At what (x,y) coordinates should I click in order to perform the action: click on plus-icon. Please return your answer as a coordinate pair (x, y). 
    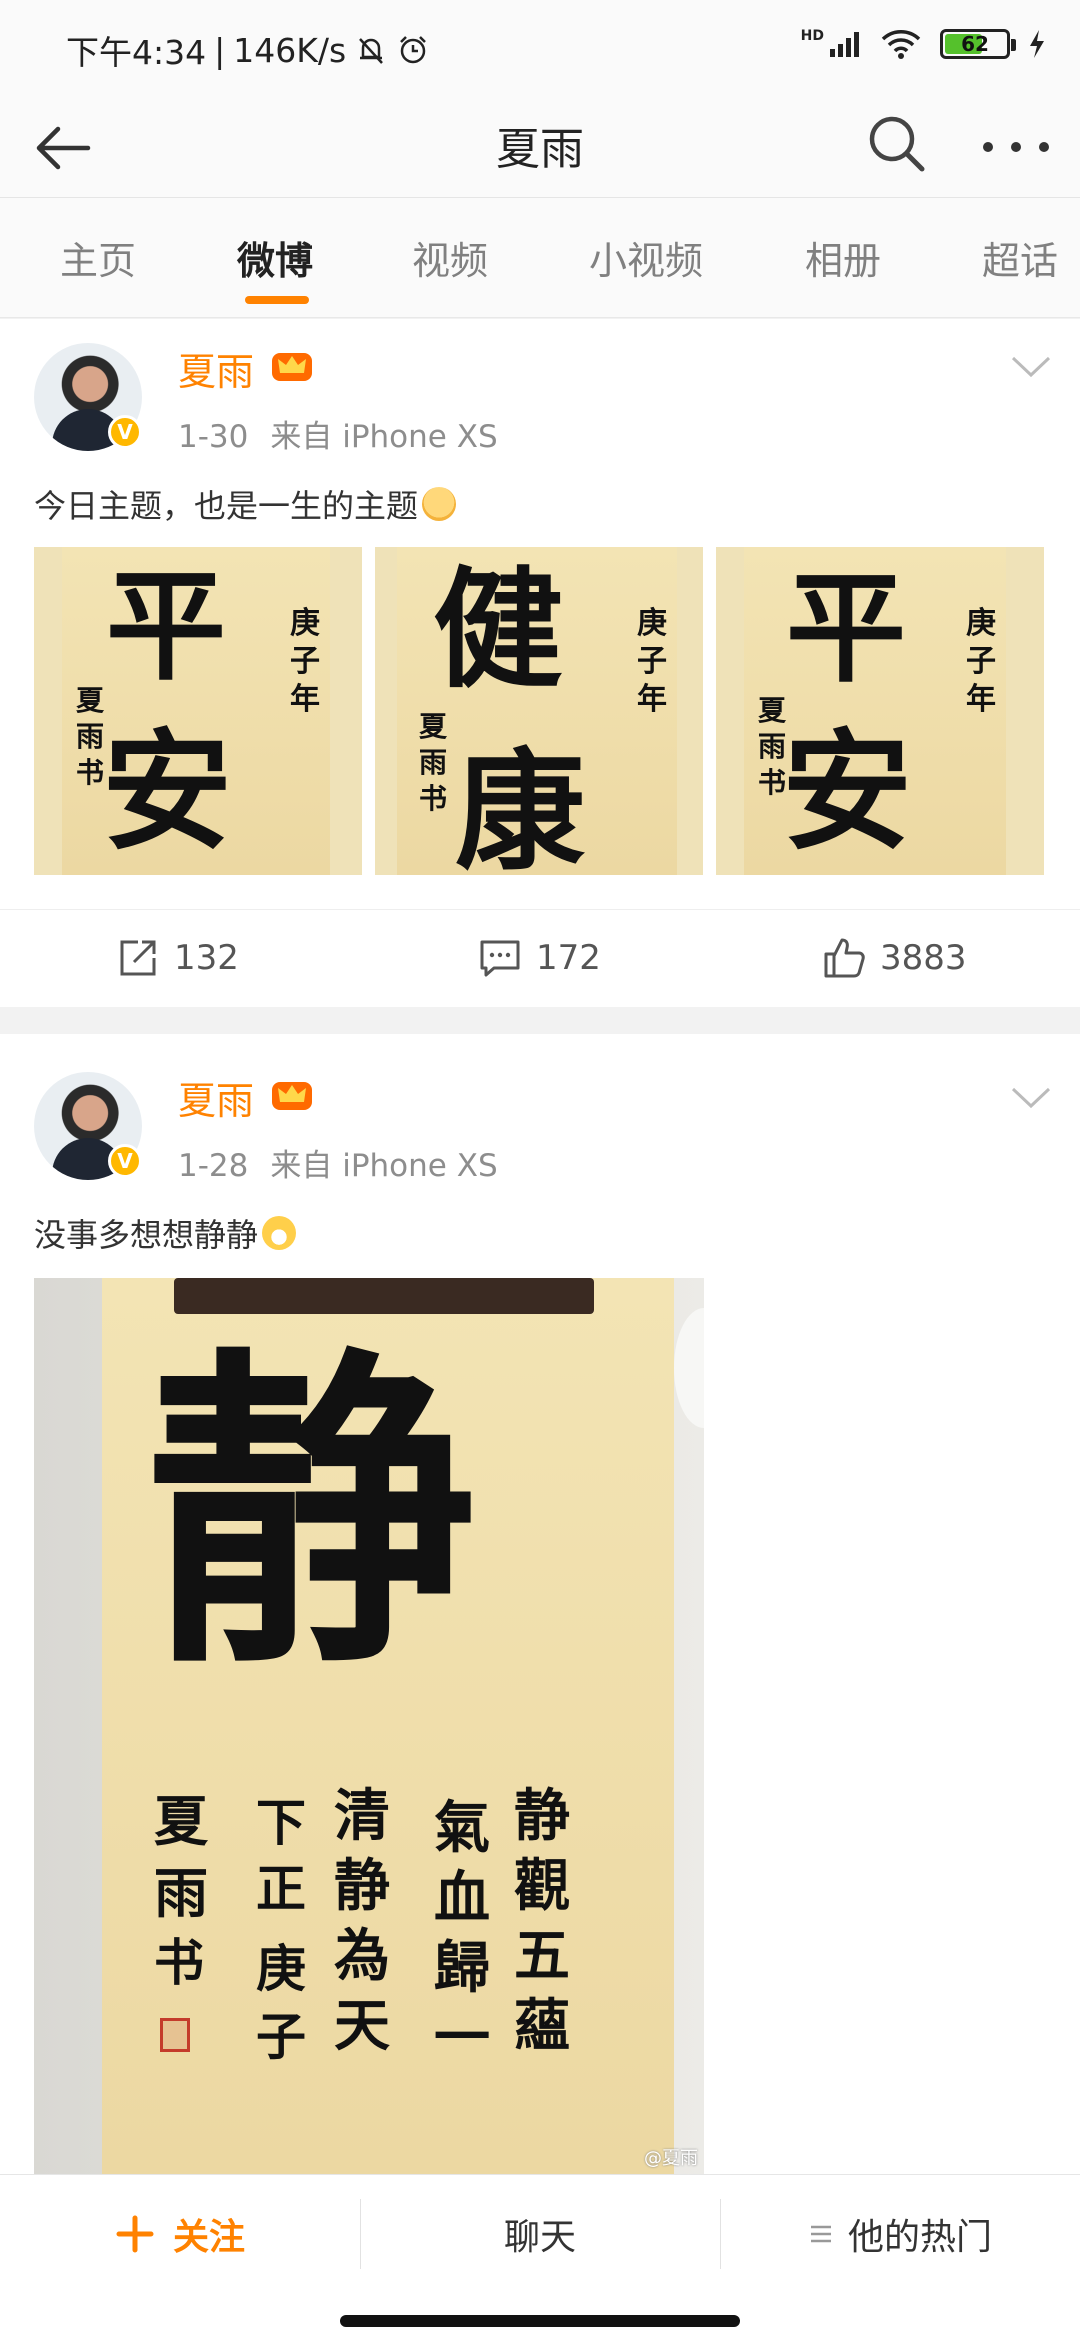
    Looking at the image, I should click on (135, 2234).